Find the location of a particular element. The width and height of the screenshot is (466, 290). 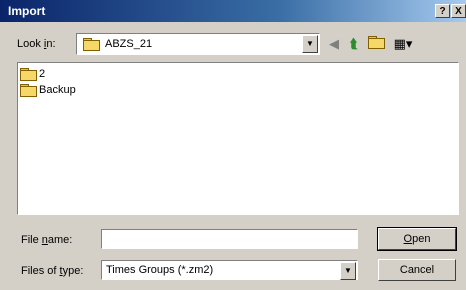

new-folder-icon is located at coordinates (376, 44).